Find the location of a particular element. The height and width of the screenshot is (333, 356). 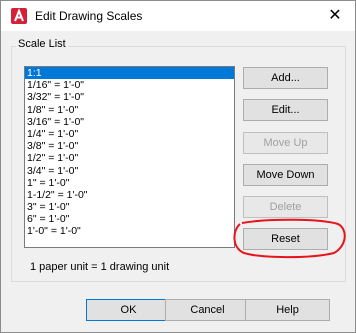

help-button: Help is located at coordinates (287, 310).